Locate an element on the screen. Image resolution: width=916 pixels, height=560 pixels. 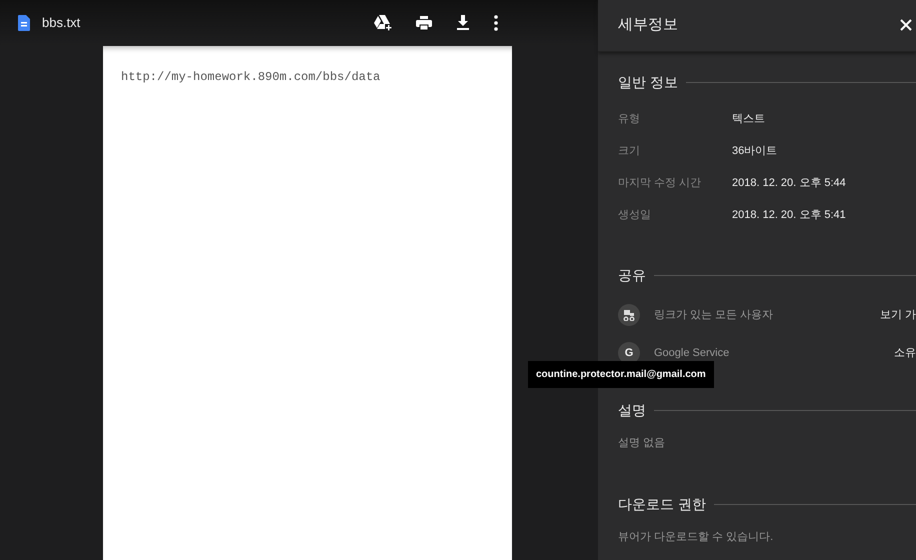
document-icon is located at coordinates (24, 23).